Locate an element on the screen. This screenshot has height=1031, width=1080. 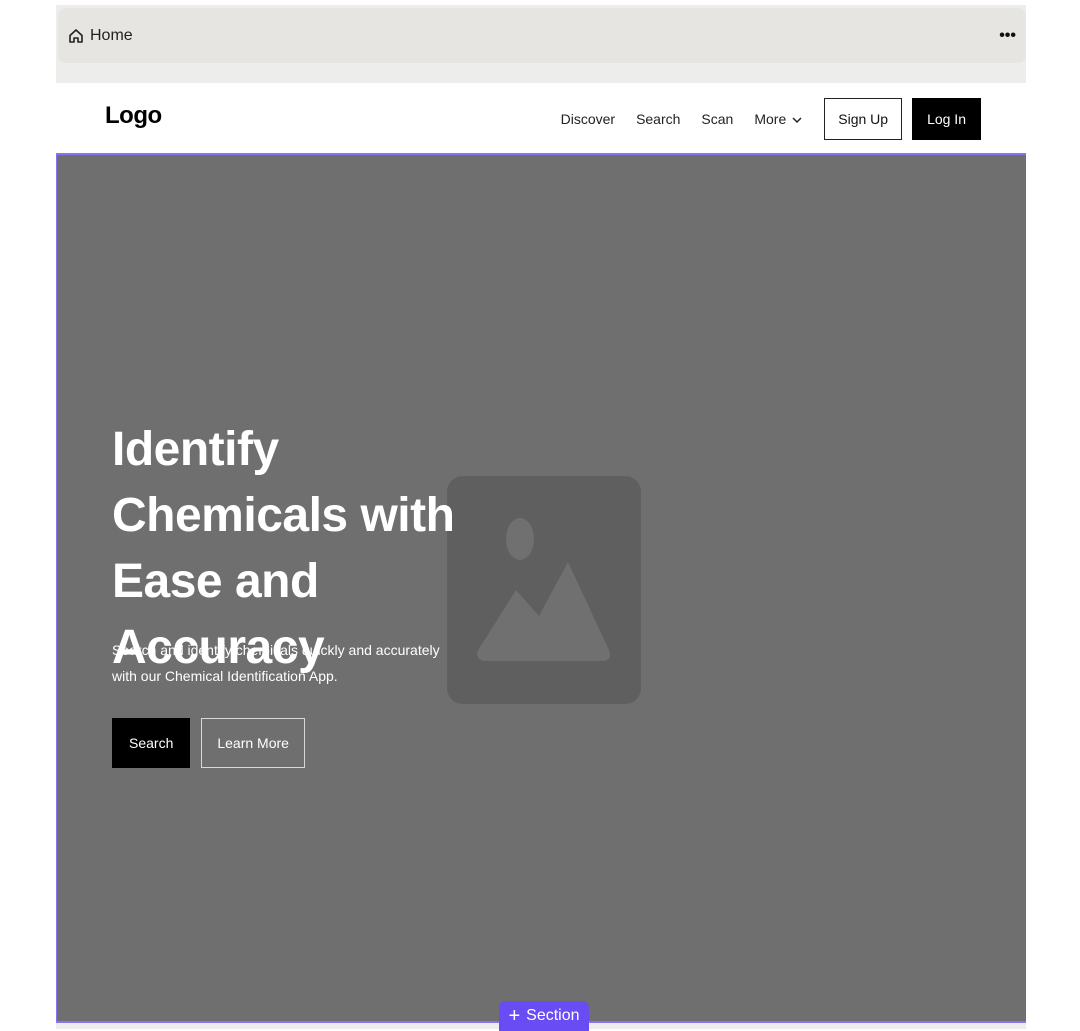
hero-actions: Search Learn More is located at coordinates (208, 743).